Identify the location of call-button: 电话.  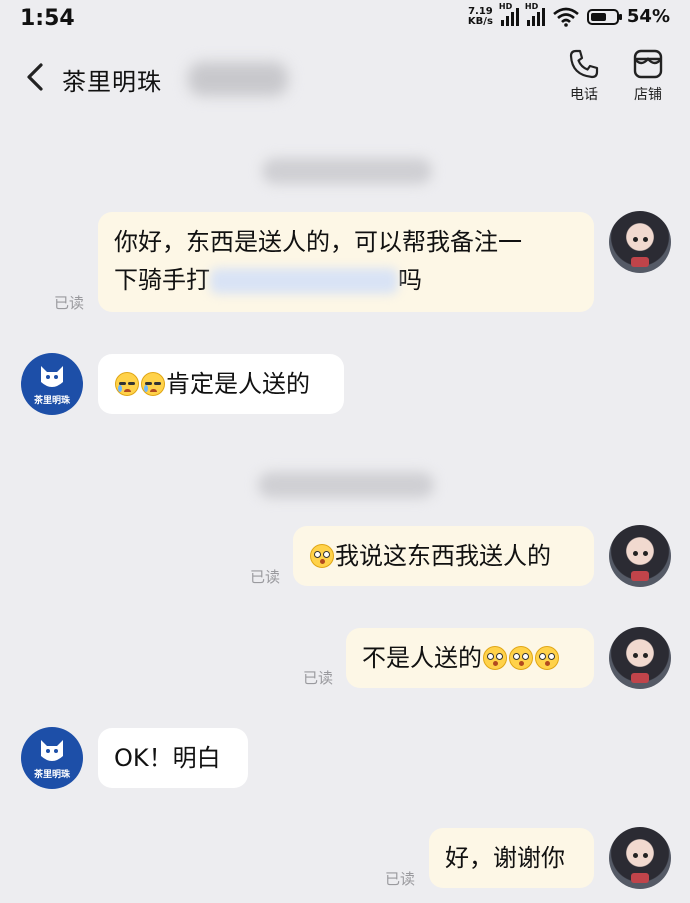
(584, 76).